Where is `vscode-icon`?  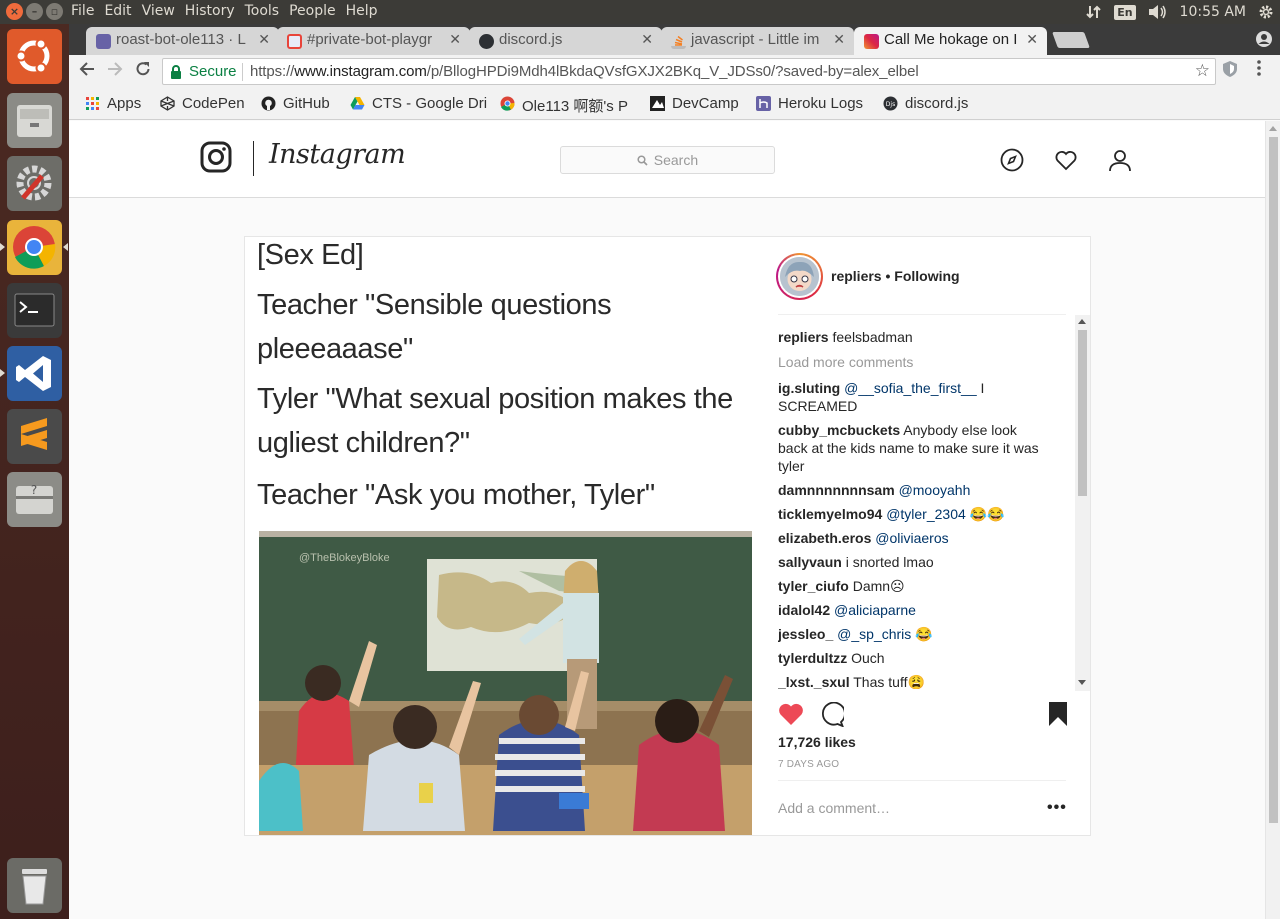 vscode-icon is located at coordinates (34, 373).